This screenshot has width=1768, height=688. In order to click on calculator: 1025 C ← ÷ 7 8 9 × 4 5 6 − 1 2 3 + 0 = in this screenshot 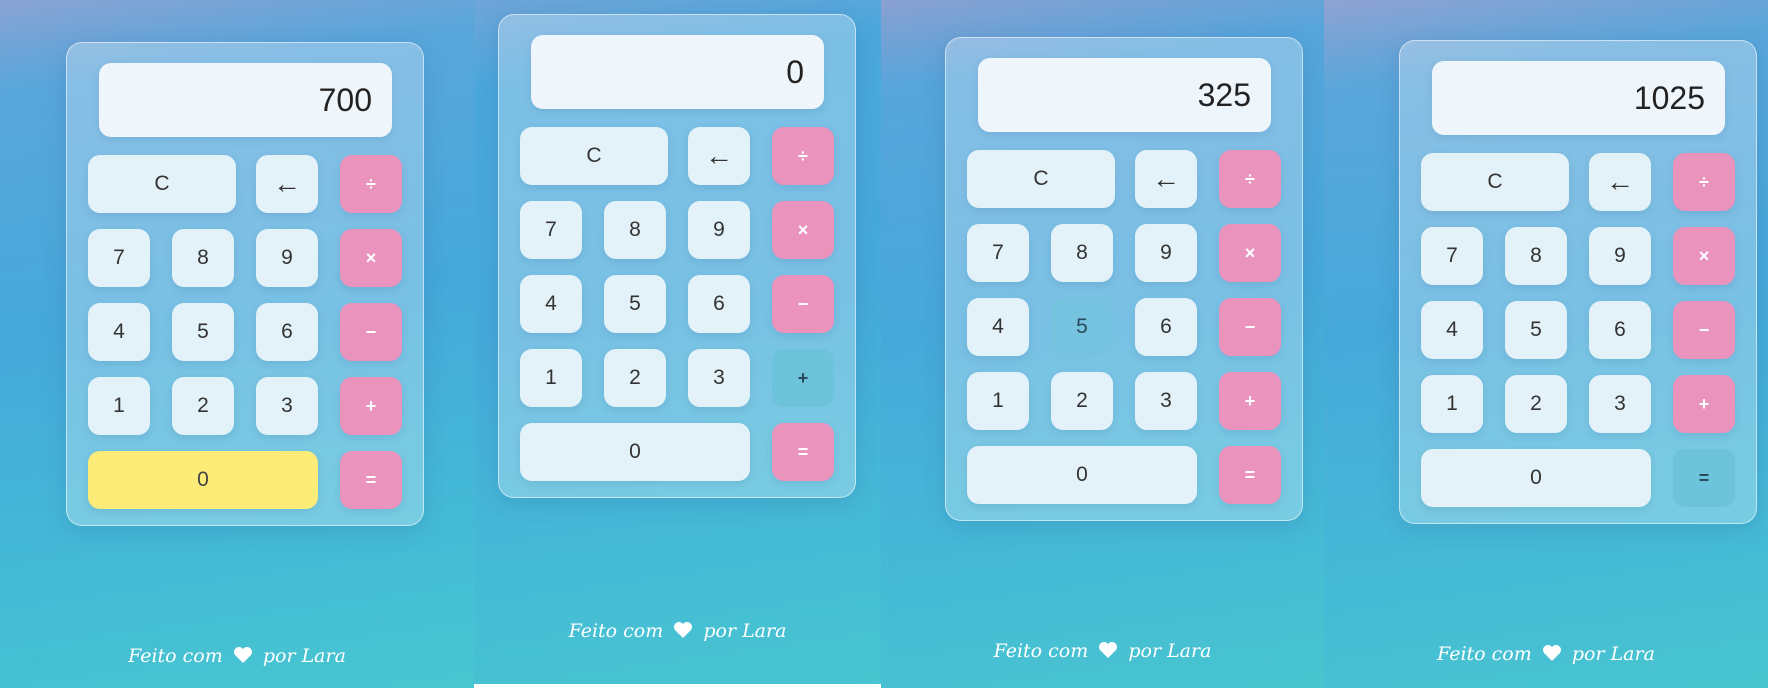, I will do `click(1578, 282)`.